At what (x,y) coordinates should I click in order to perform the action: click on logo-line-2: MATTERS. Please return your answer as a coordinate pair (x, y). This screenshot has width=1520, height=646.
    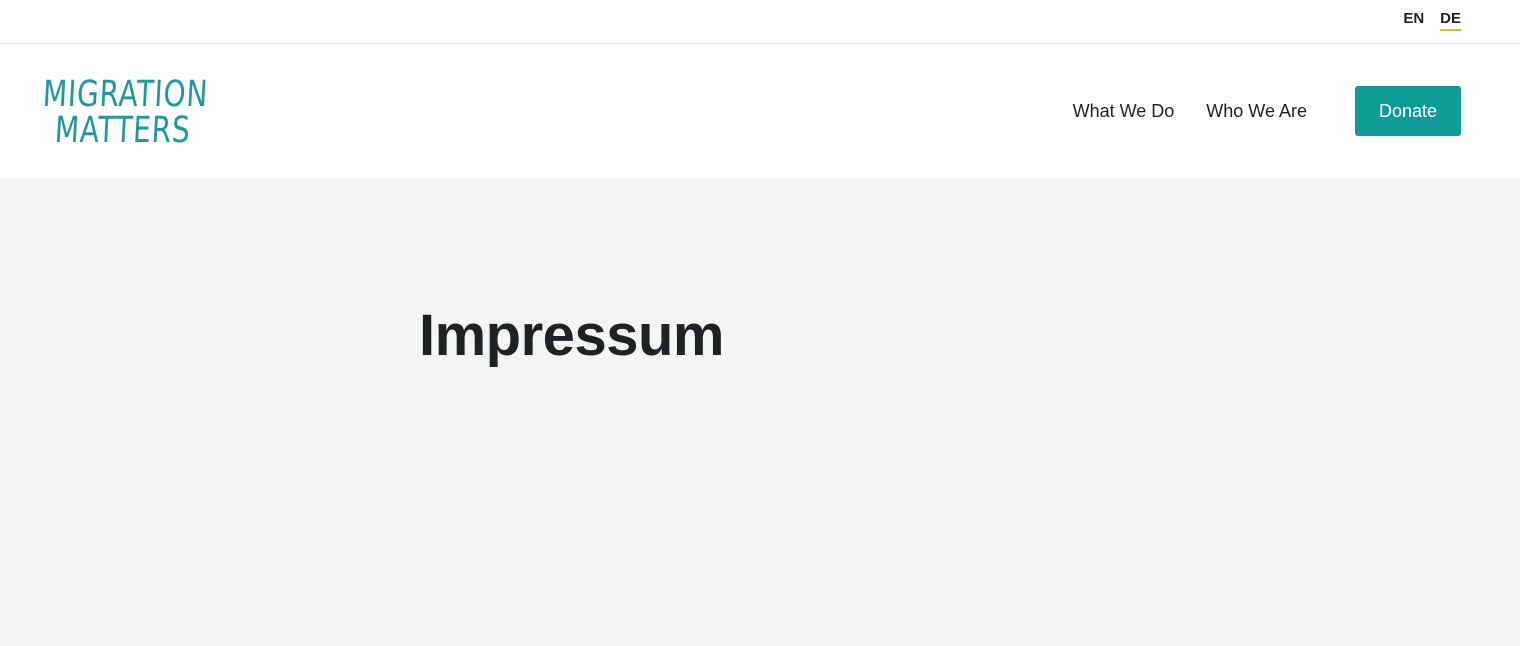
    Looking at the image, I should click on (122, 130).